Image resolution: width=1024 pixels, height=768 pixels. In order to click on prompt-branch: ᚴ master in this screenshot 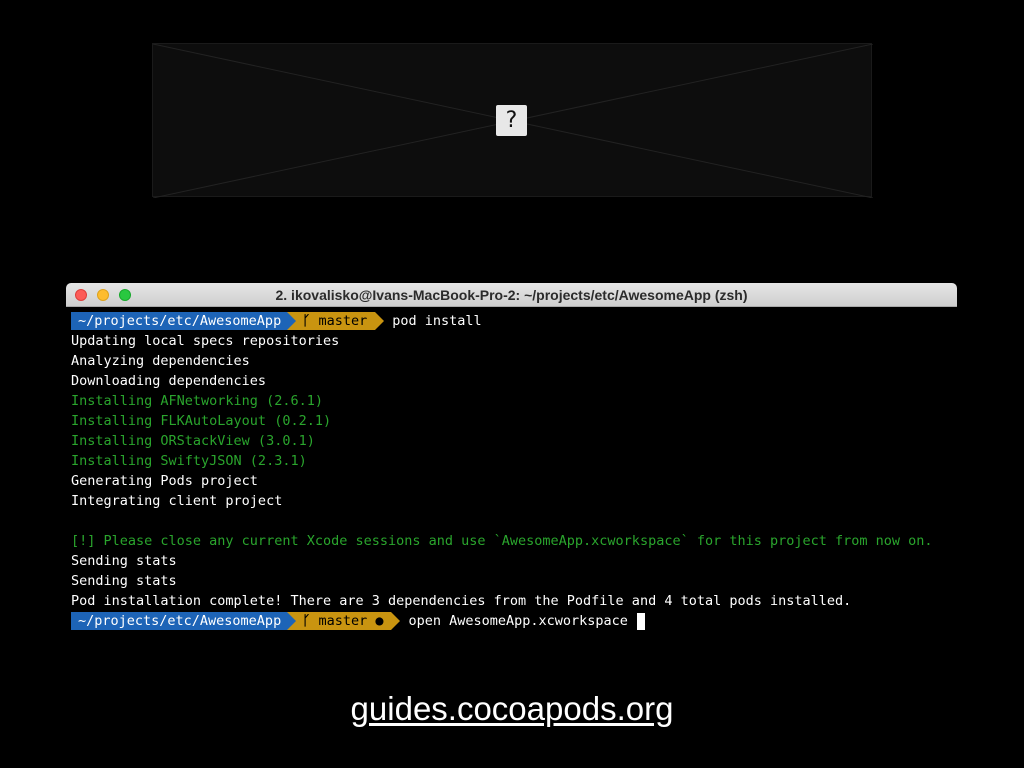, I will do `click(336, 321)`.